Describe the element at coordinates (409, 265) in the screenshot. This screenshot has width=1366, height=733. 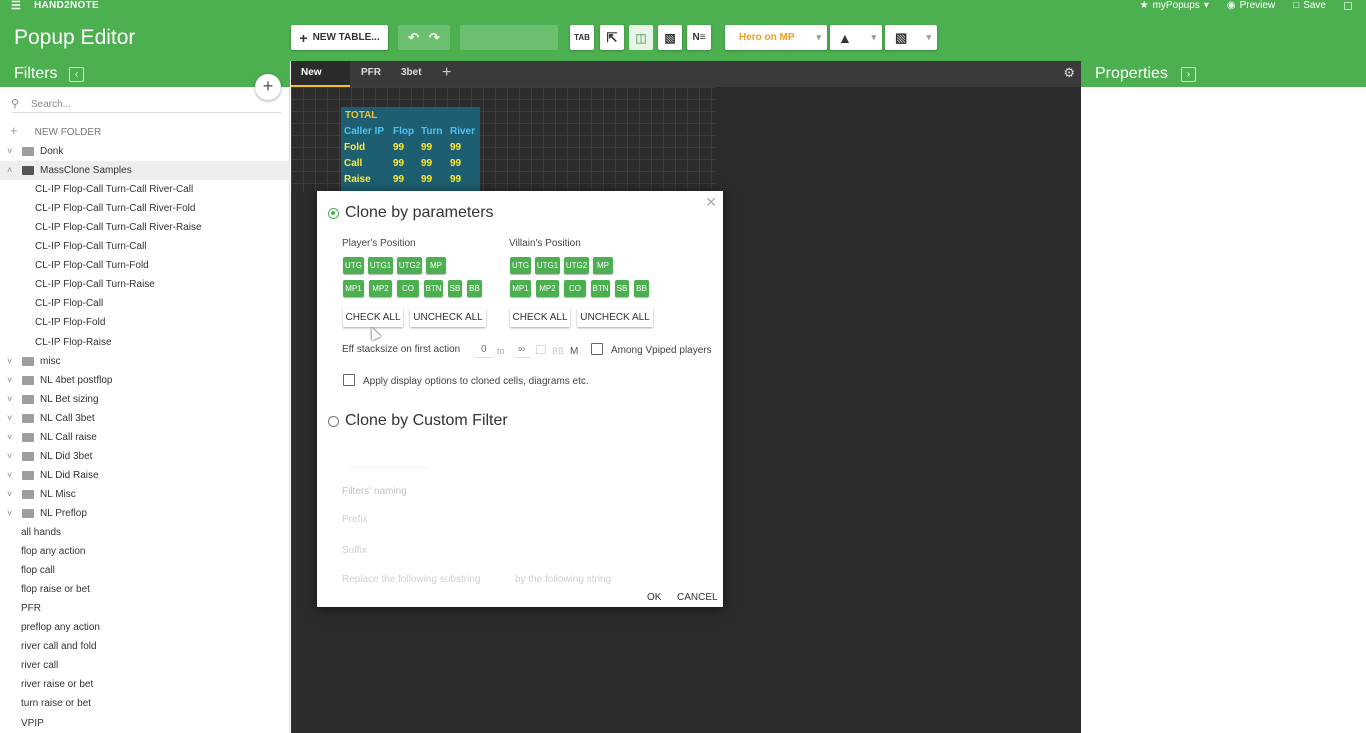
I see `player-pos-utg2: UTG2` at that location.